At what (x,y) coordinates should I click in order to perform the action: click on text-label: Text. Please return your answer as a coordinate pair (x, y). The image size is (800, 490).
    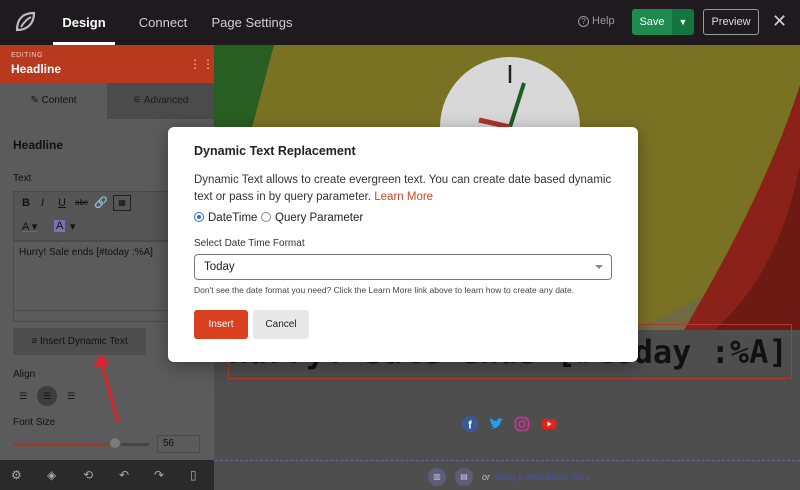
    Looking at the image, I should click on (22, 178).